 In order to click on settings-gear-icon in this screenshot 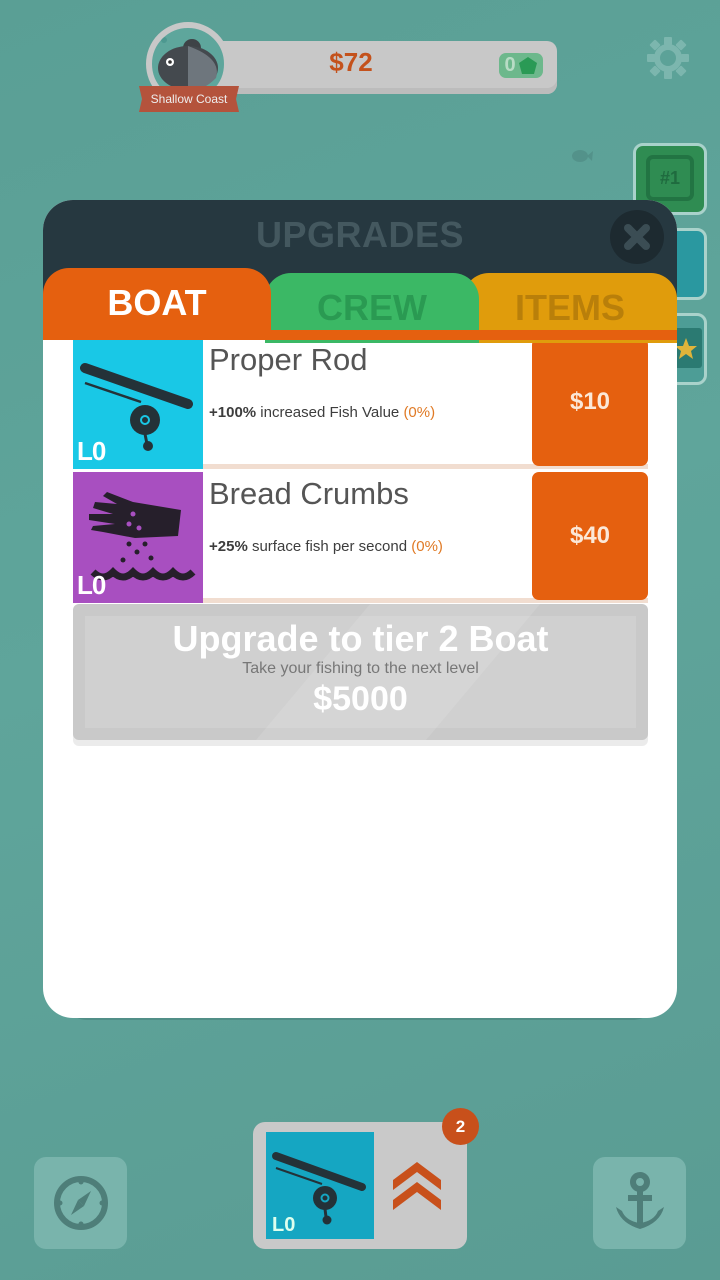, I will do `click(668, 58)`.